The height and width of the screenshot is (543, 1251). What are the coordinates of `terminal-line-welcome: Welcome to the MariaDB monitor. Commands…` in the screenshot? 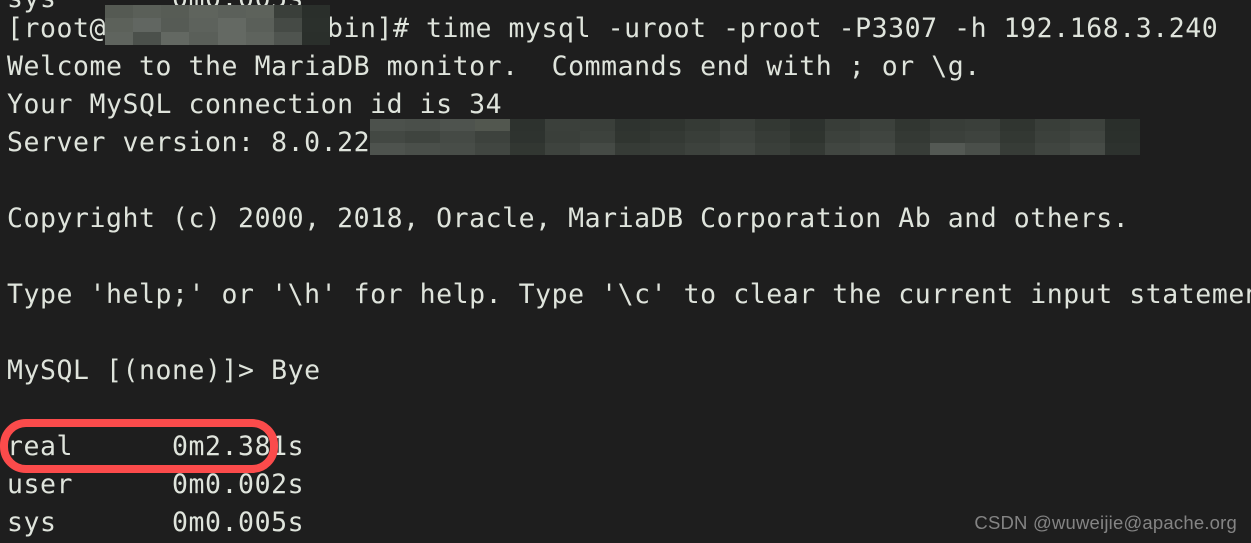 It's located at (494, 66).